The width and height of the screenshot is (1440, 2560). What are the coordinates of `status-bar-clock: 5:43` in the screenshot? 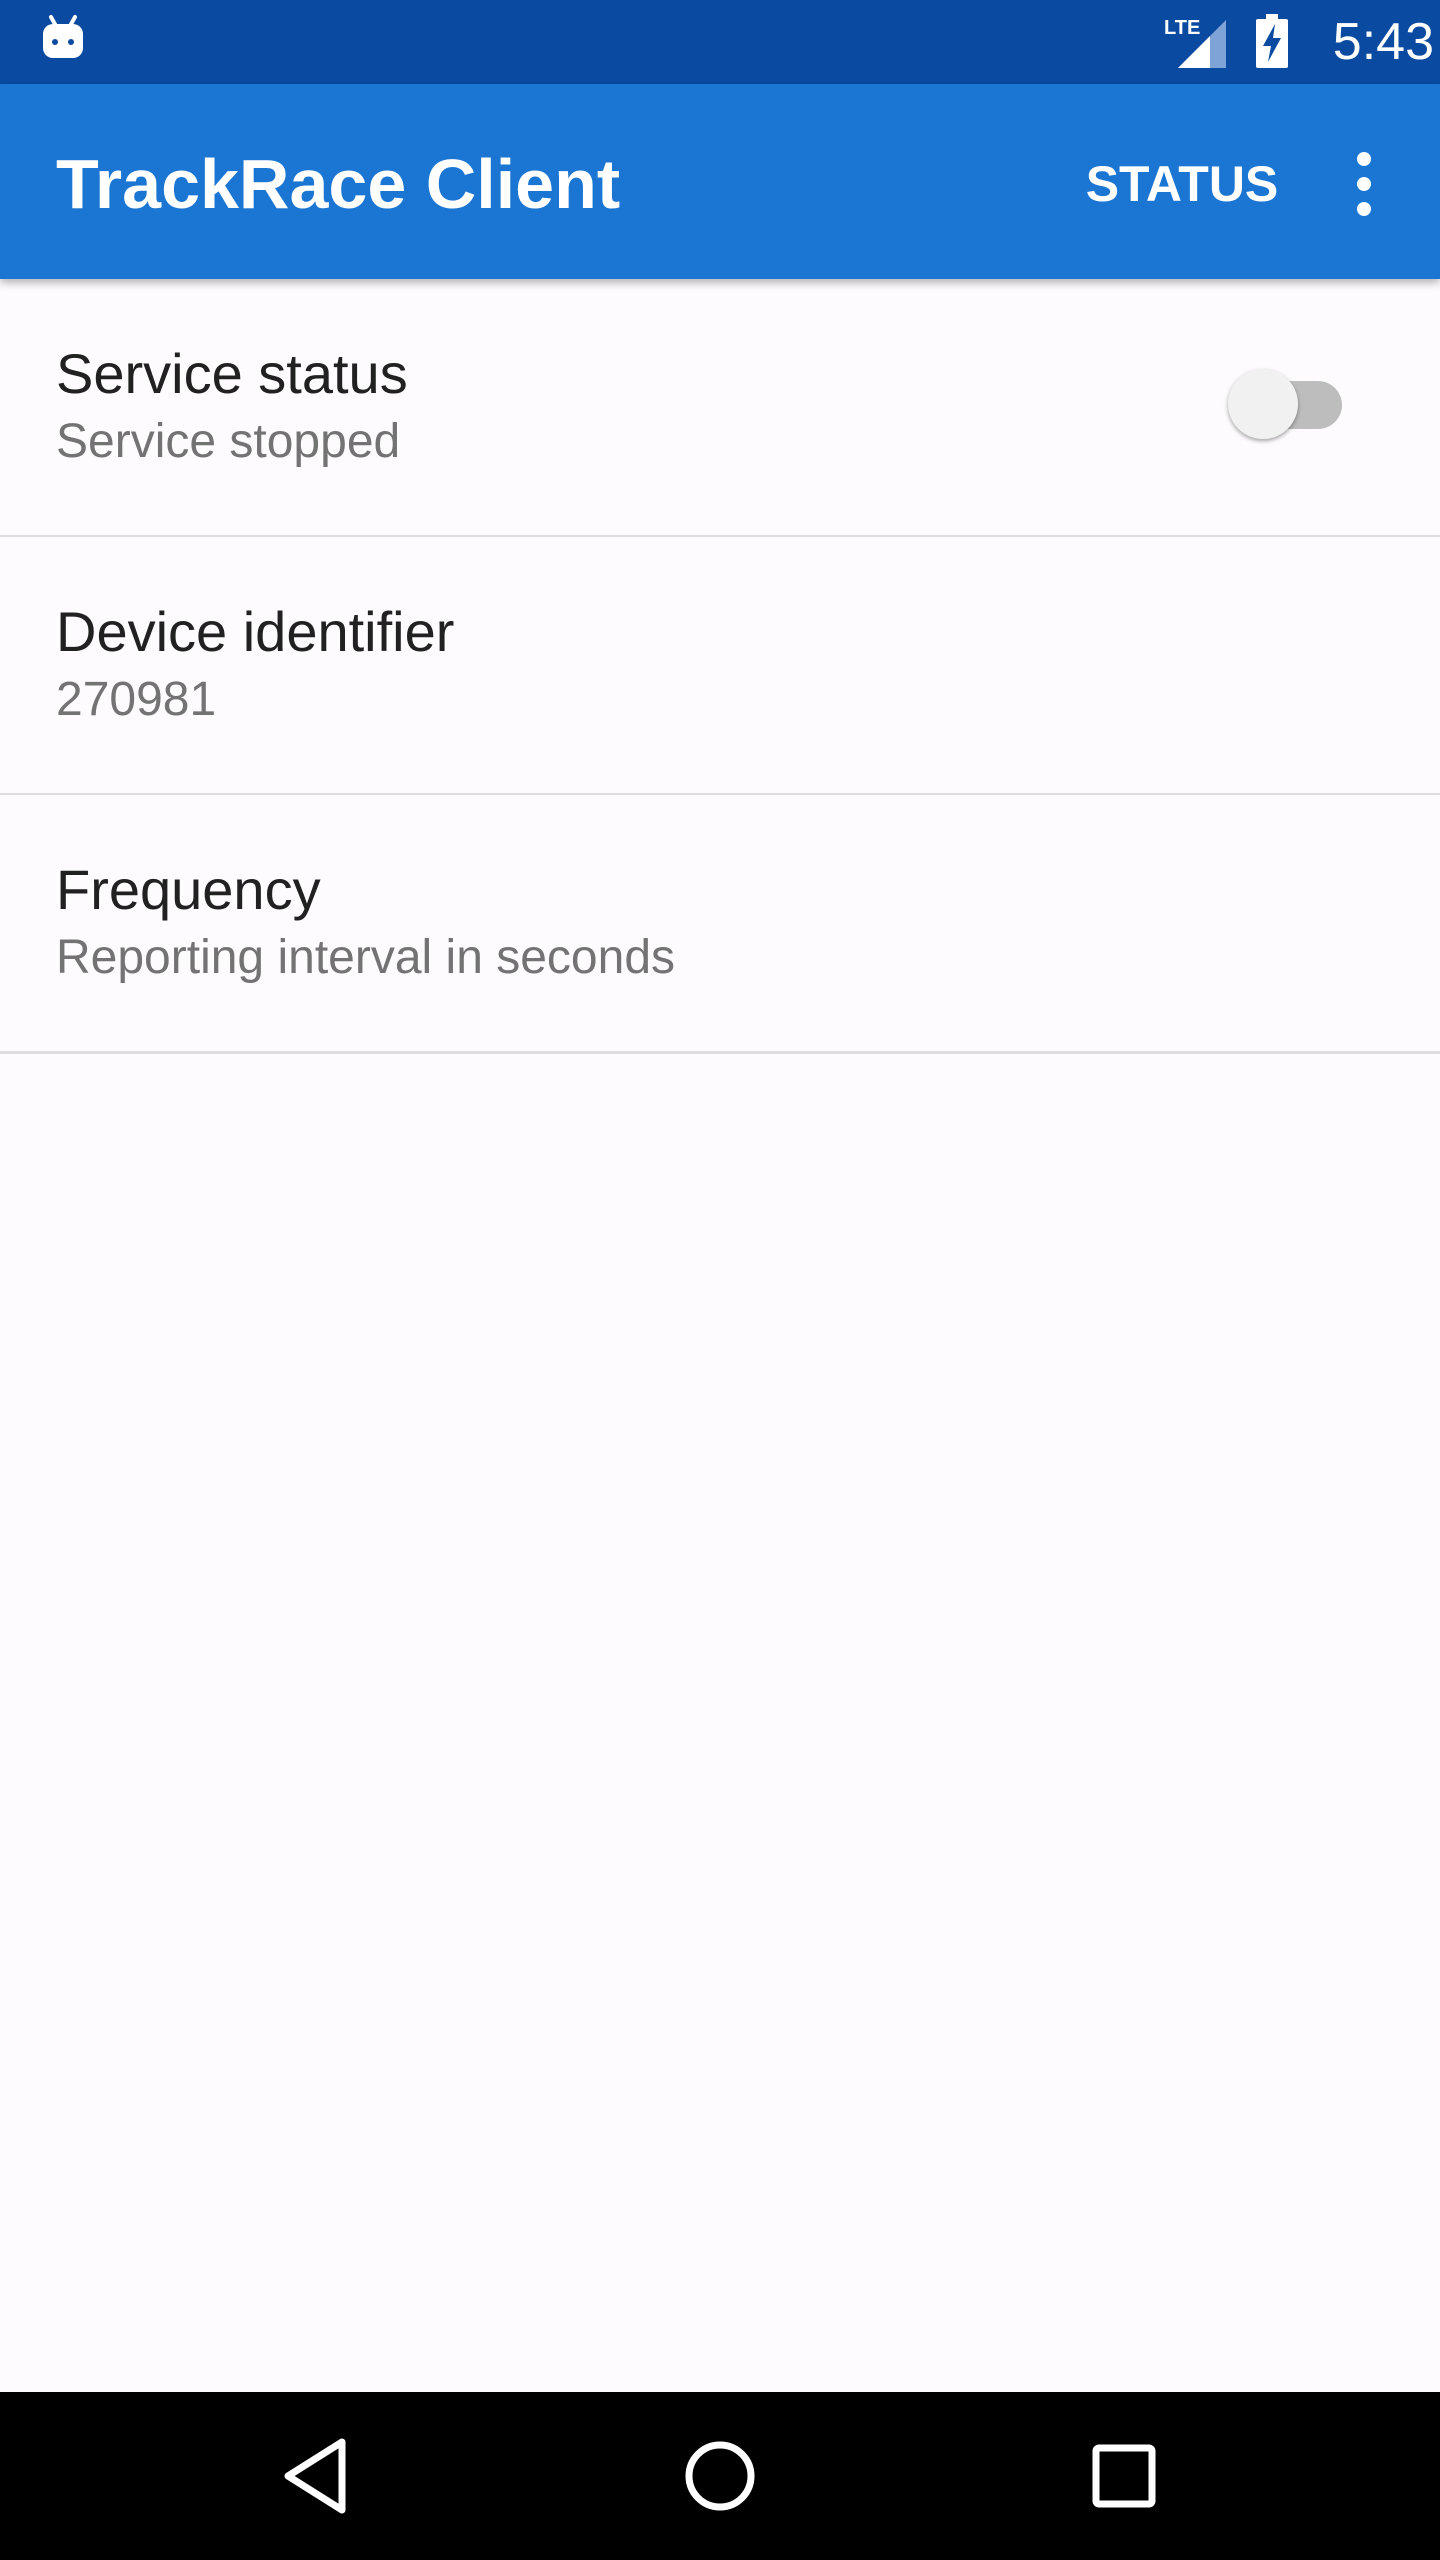 It's located at (1383, 42).